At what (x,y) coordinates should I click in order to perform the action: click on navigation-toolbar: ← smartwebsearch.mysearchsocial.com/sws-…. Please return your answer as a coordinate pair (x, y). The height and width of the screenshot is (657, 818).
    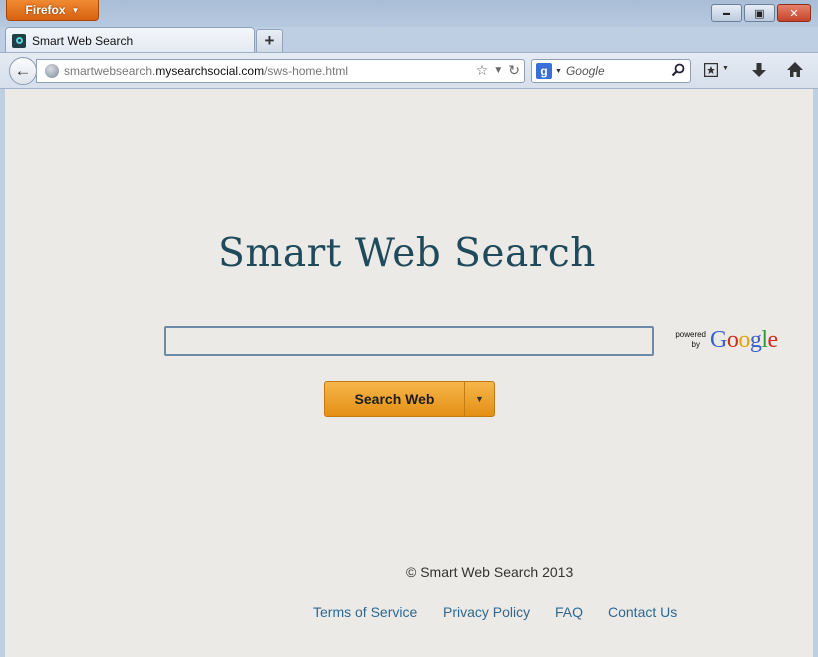
    Looking at the image, I should click on (409, 70).